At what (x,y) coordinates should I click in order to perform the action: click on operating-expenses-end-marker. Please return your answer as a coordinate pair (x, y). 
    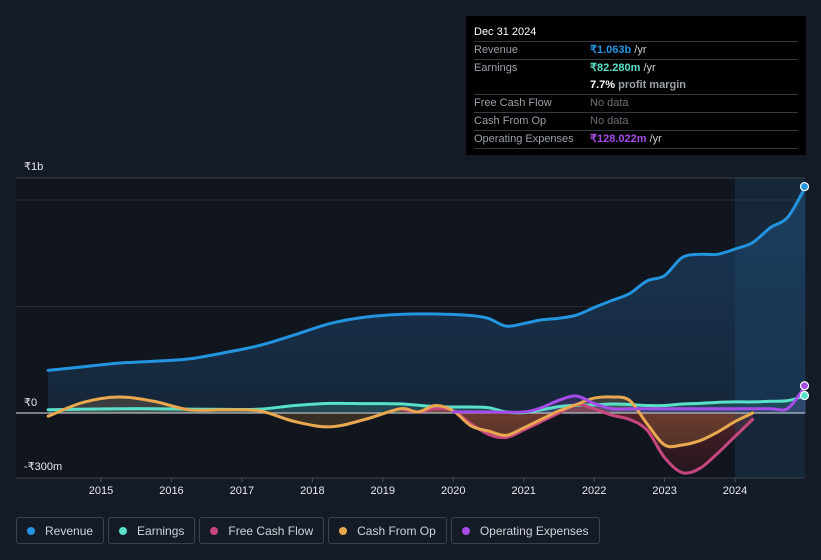
    Looking at the image, I should click on (804, 386).